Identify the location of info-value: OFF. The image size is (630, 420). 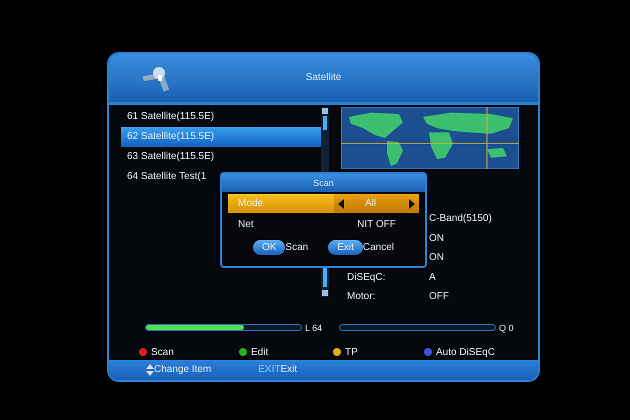
(439, 296).